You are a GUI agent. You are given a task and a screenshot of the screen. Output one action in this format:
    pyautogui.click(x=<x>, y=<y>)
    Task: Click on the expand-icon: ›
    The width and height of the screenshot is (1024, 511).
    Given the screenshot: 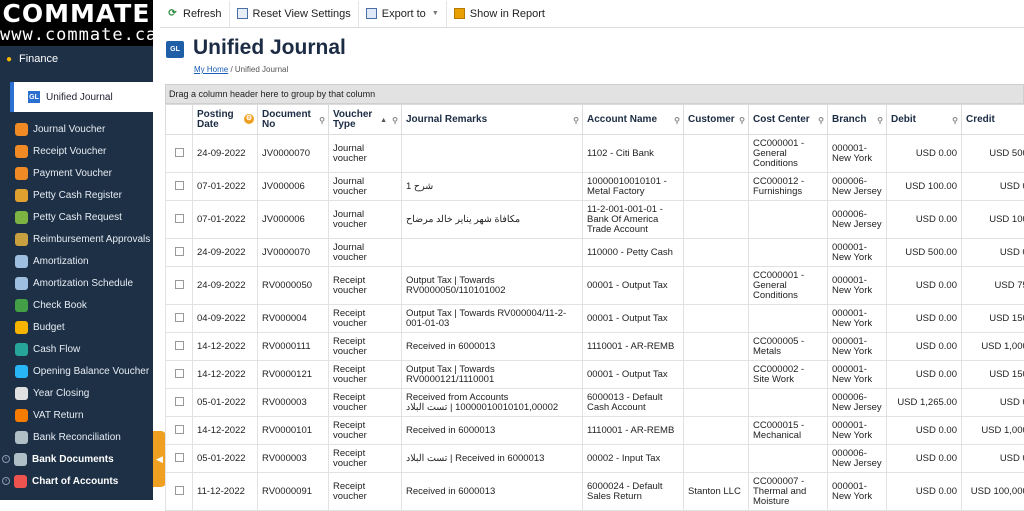 What is the action you would take?
    pyautogui.click(x=6, y=459)
    